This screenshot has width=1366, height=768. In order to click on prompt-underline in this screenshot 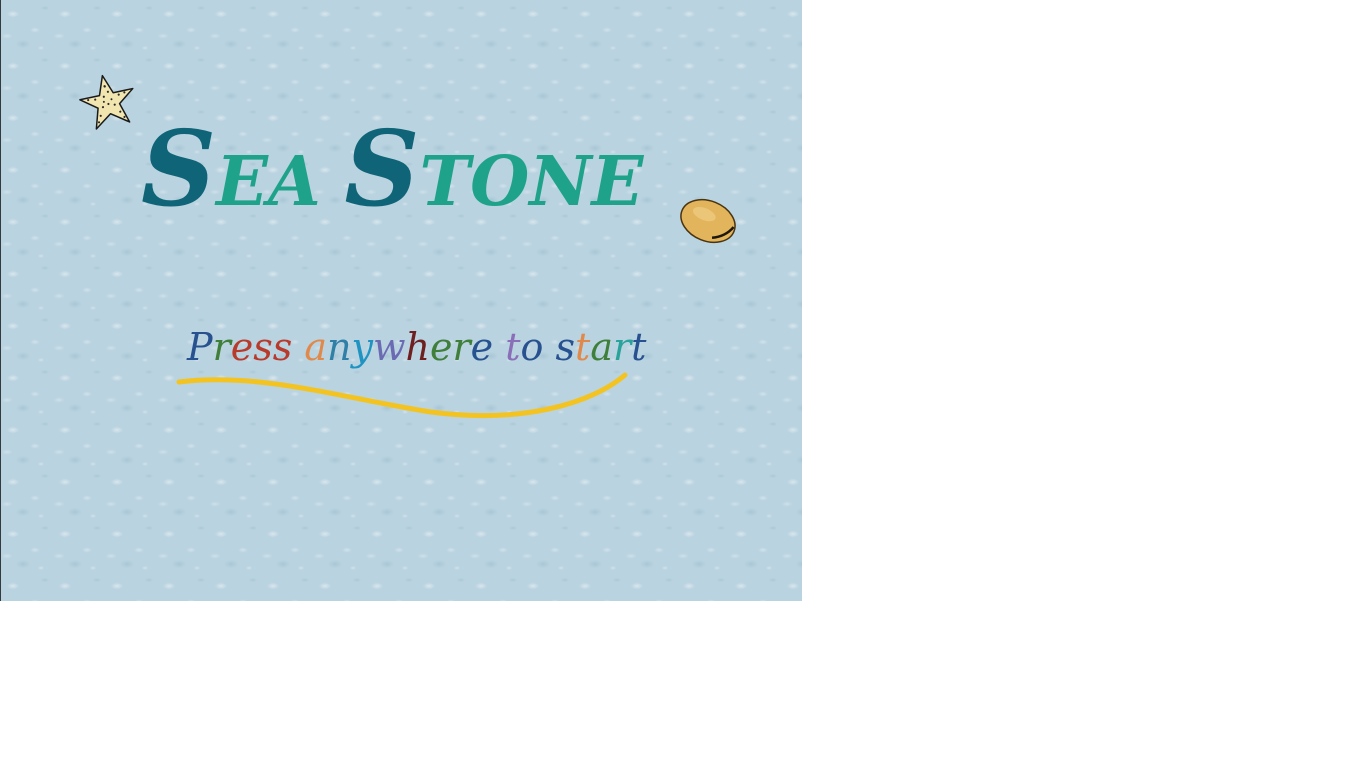, I will do `click(402, 395)`.